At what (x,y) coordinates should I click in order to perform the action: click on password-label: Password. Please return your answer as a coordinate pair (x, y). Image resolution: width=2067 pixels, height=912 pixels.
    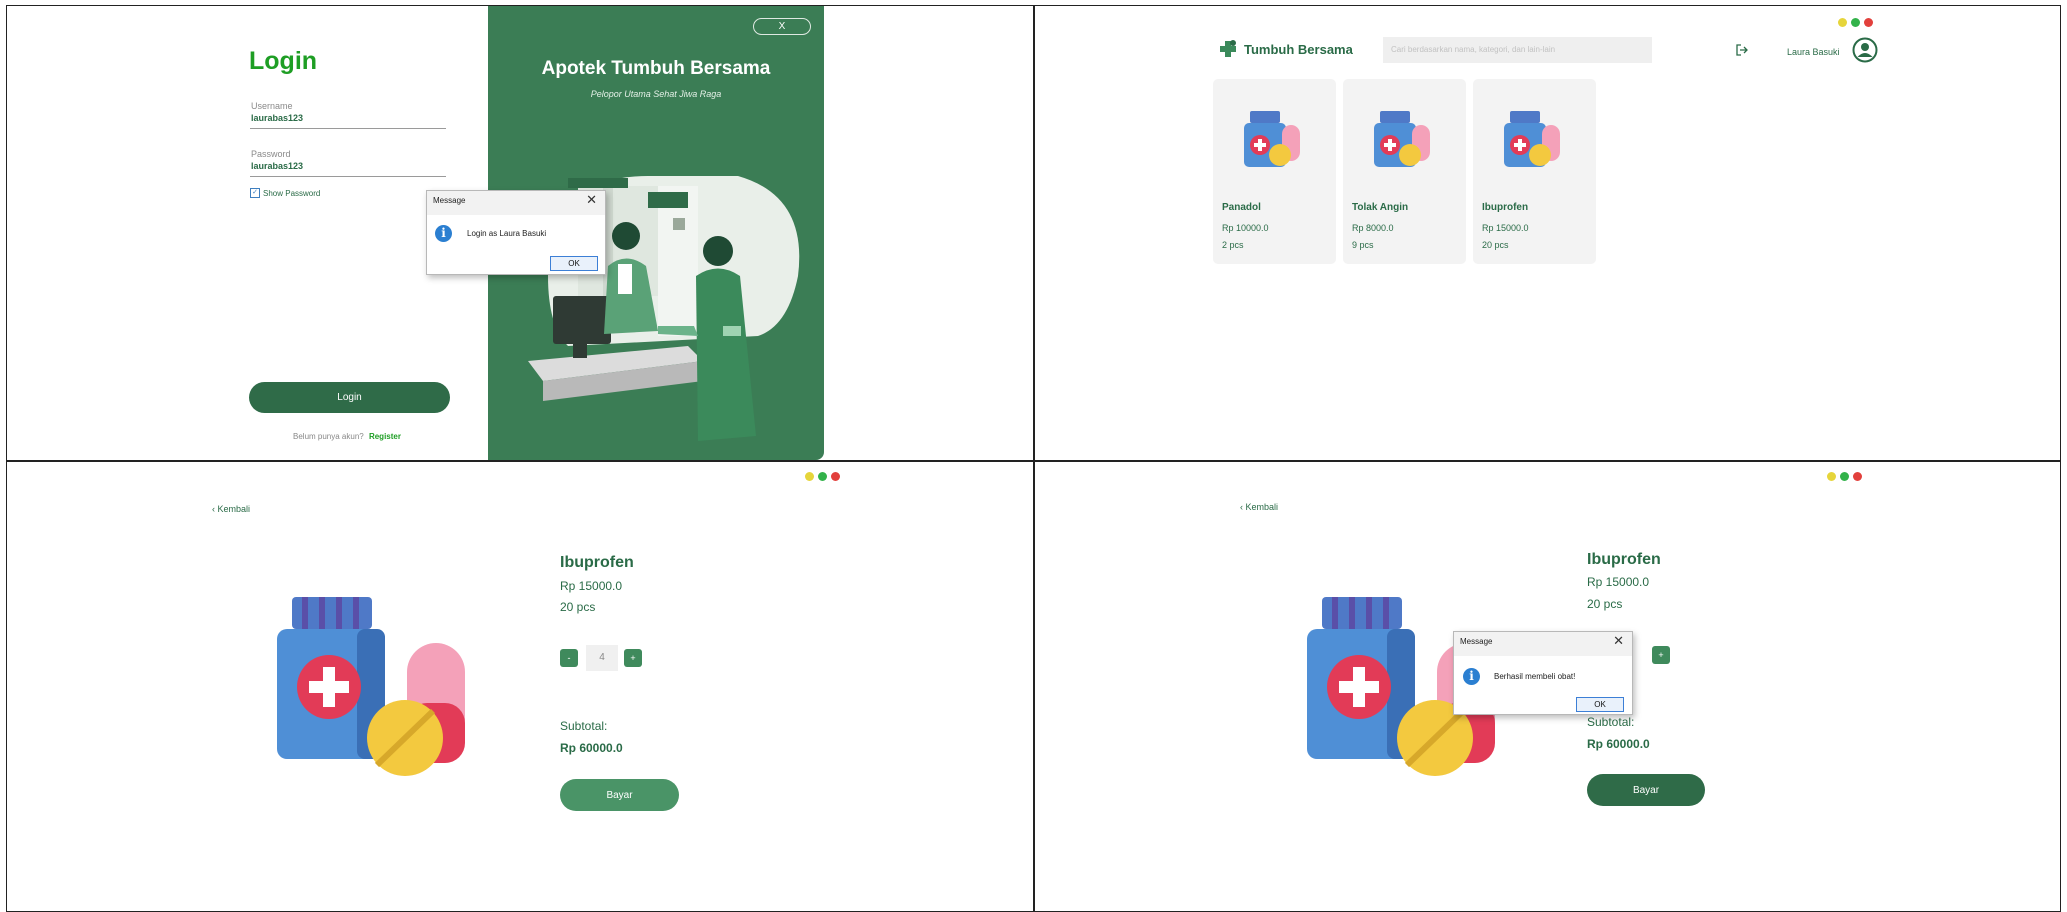
    Looking at the image, I should click on (271, 154).